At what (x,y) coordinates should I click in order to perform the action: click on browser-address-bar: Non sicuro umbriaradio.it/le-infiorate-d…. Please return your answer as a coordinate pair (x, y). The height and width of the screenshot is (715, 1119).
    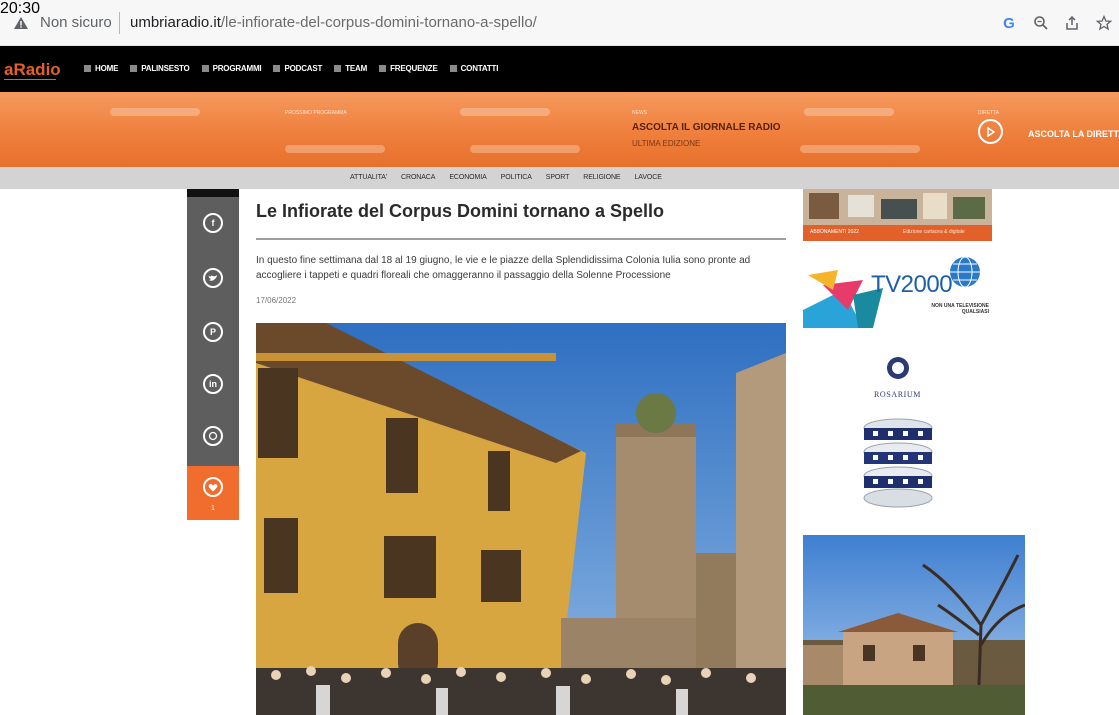
    Looking at the image, I should click on (559, 23).